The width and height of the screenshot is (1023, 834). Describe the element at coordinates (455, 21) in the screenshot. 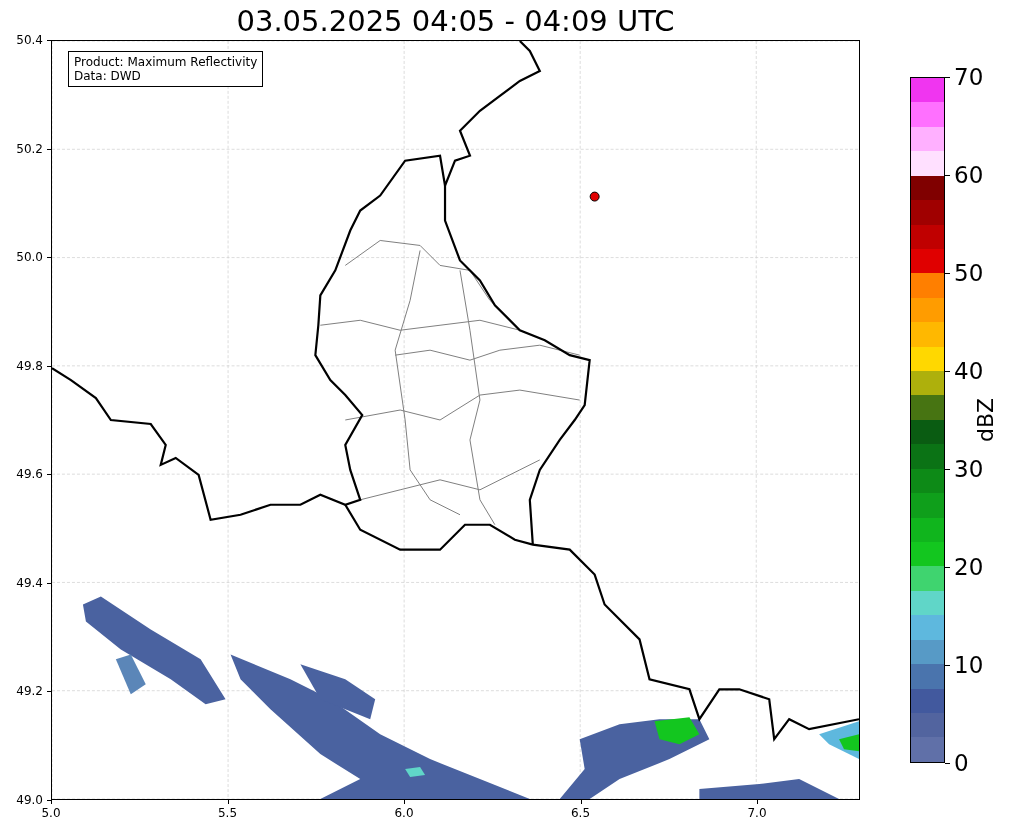

I see `chart-title: 03.05.2025 04:05 - 04:09 UTC` at that location.